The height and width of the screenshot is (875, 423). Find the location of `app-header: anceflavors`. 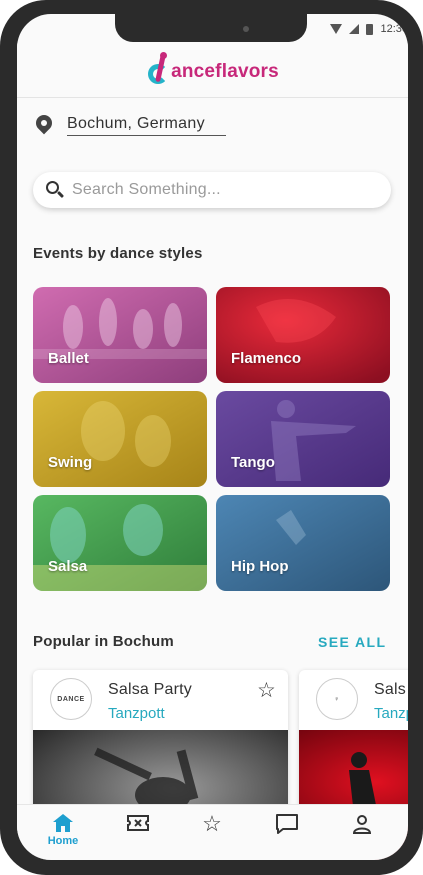

app-header: anceflavors is located at coordinates (212, 70).